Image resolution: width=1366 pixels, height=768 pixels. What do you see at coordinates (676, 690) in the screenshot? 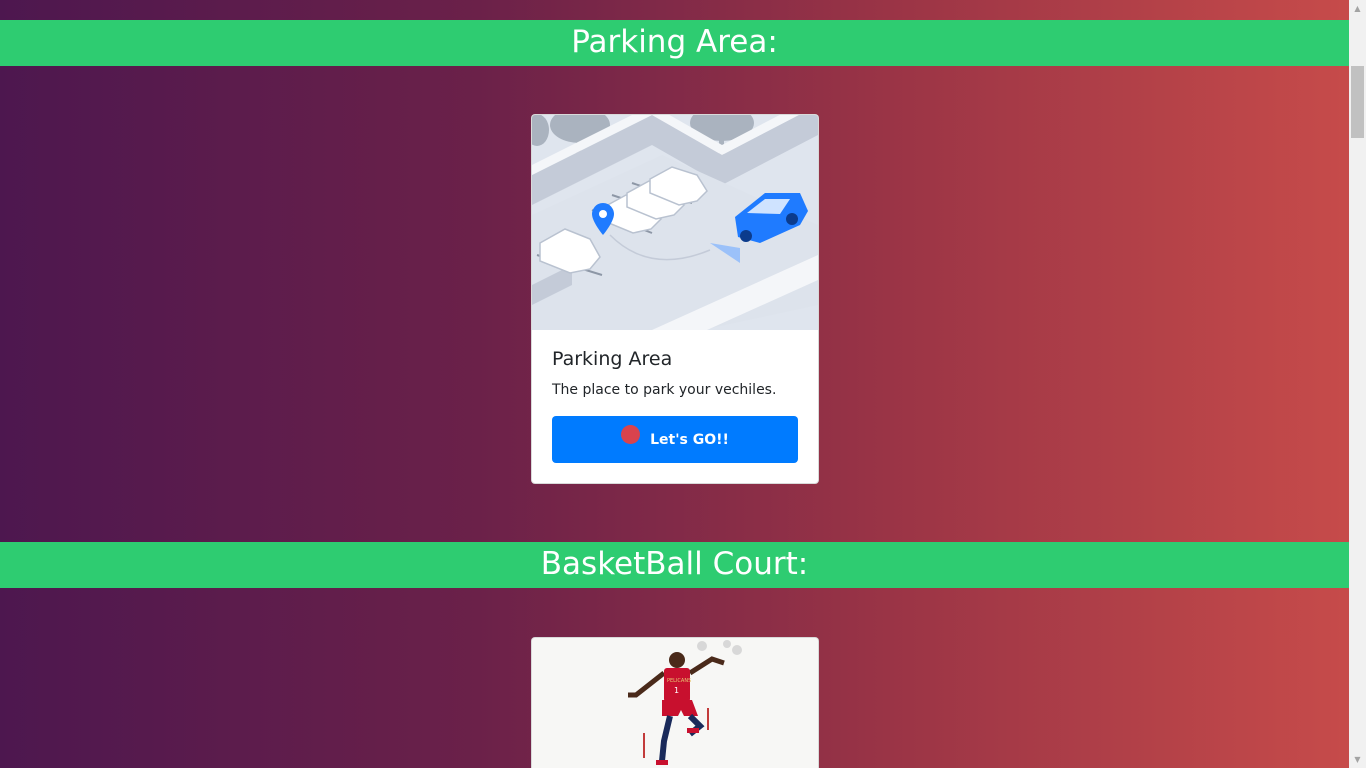
I see `svg-text: 1` at bounding box center [676, 690].